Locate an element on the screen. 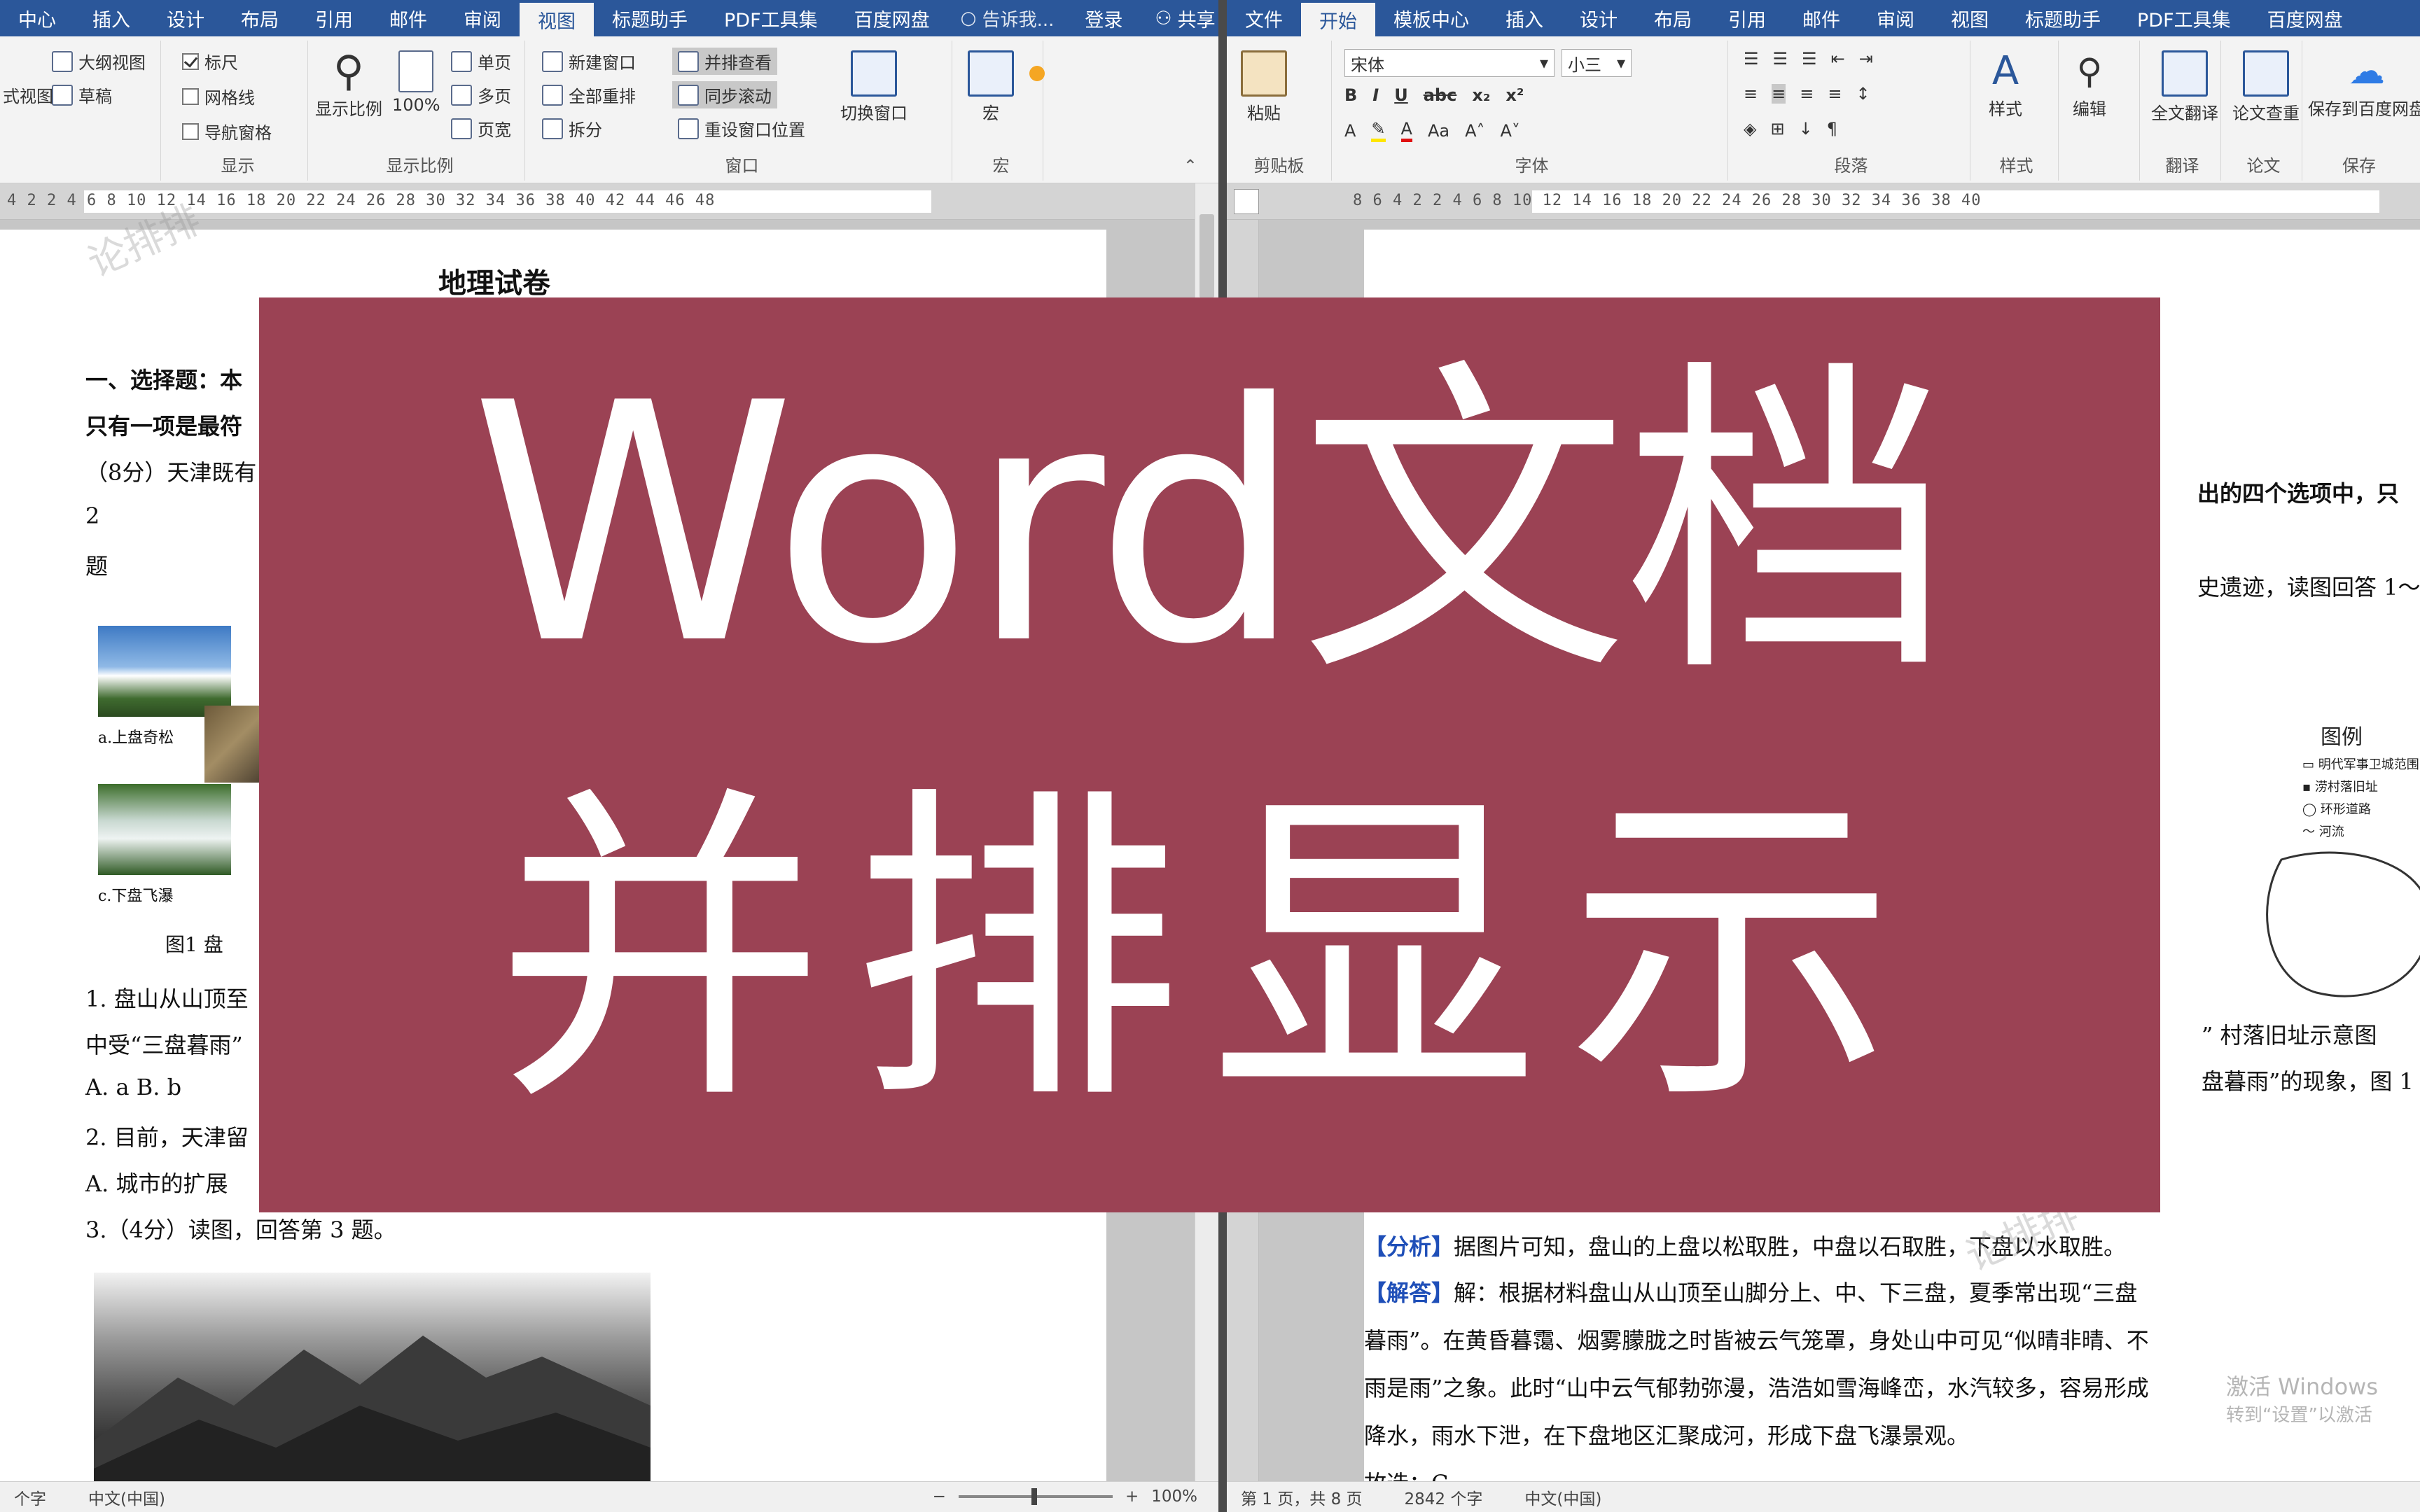  underline-icon: U is located at coordinates (1401, 95).